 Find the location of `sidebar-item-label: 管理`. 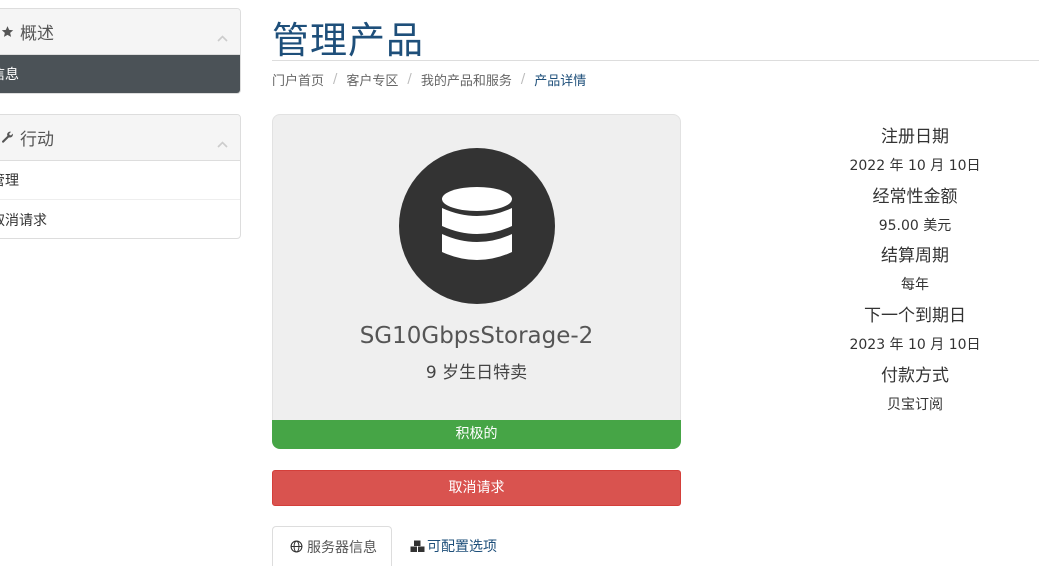

sidebar-item-label: 管理 is located at coordinates (9, 181).